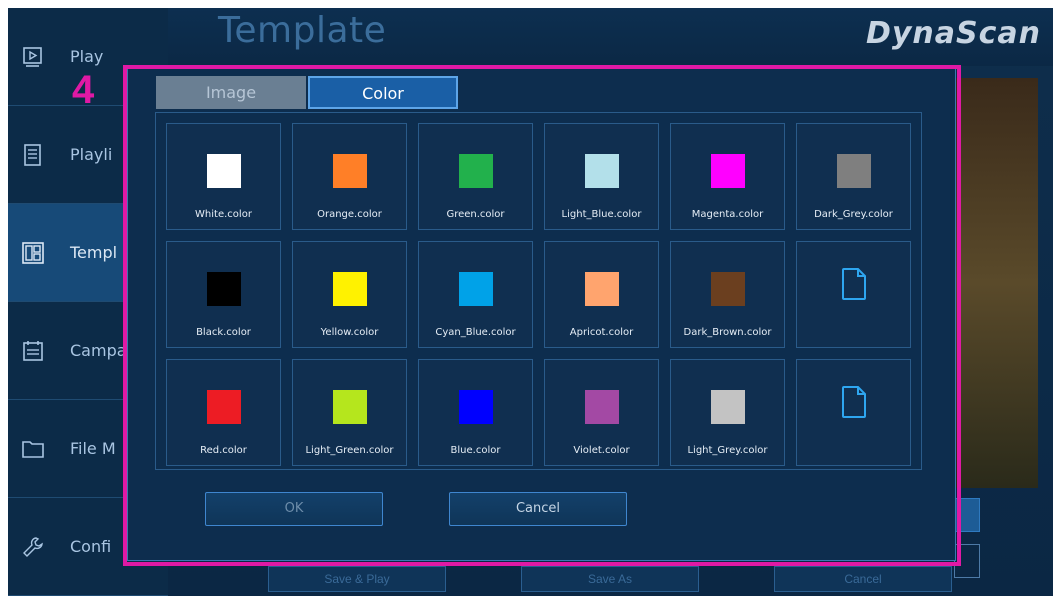  I want to click on ok-button: OK, so click(294, 509).